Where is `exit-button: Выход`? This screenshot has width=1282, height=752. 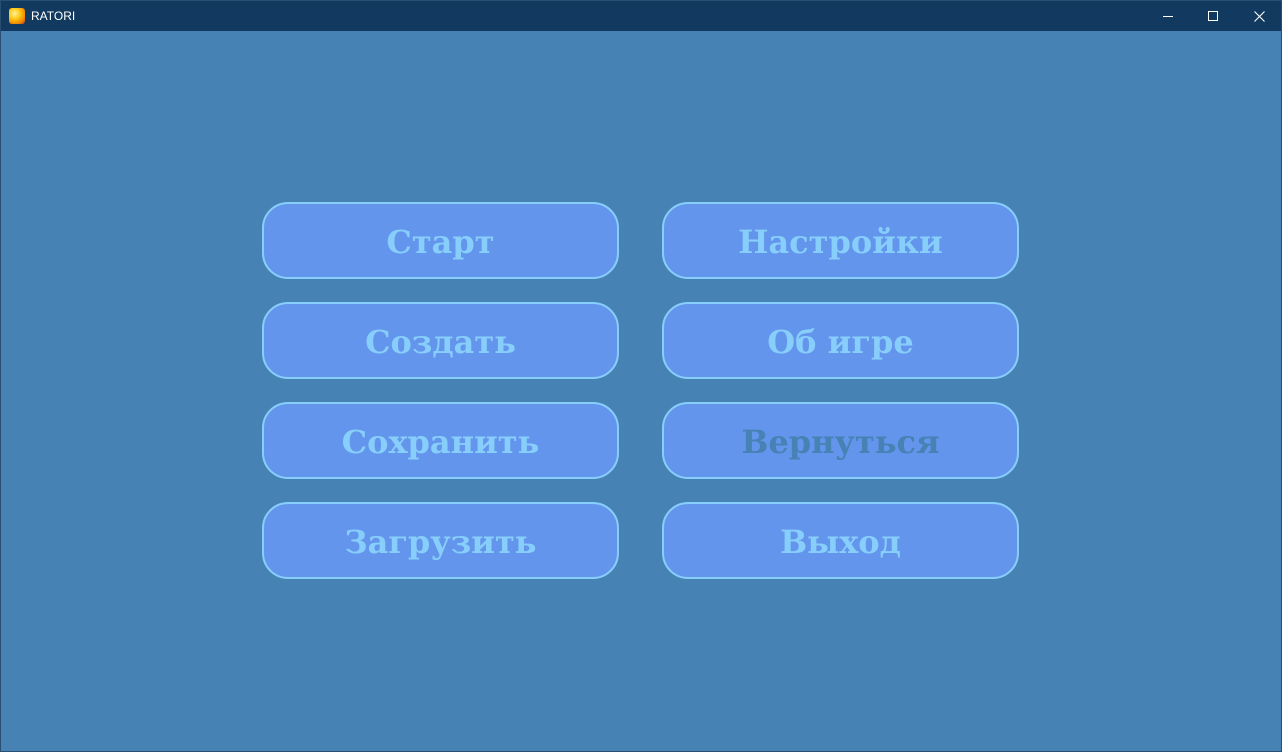 exit-button: Выход is located at coordinates (840, 540).